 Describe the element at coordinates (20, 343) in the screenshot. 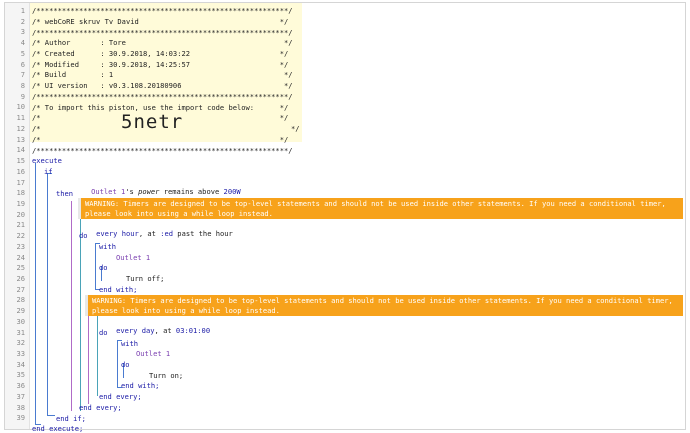

I see `line-number: 32` at that location.